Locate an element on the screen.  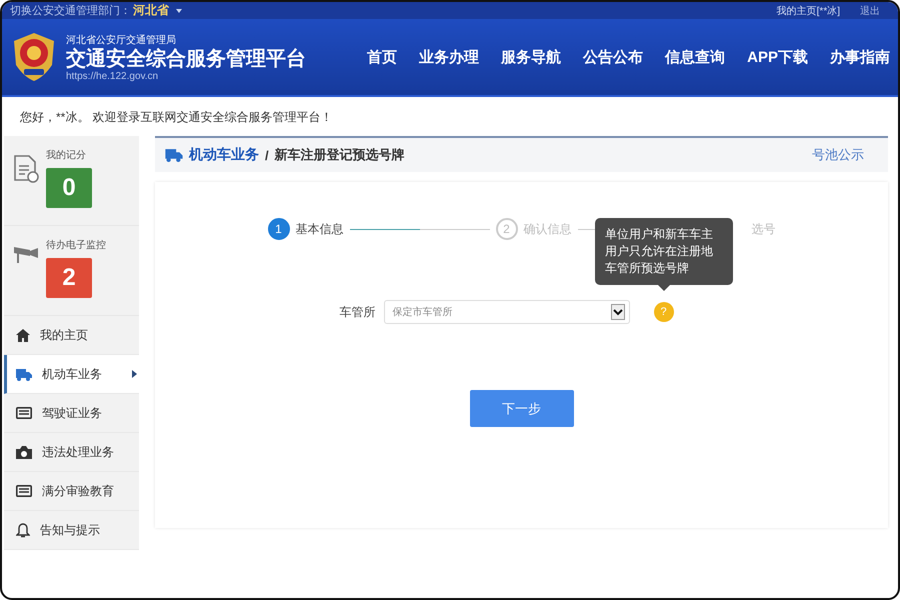
platform-title: 交通安全综合服务管理平台 is located at coordinates (186, 58).